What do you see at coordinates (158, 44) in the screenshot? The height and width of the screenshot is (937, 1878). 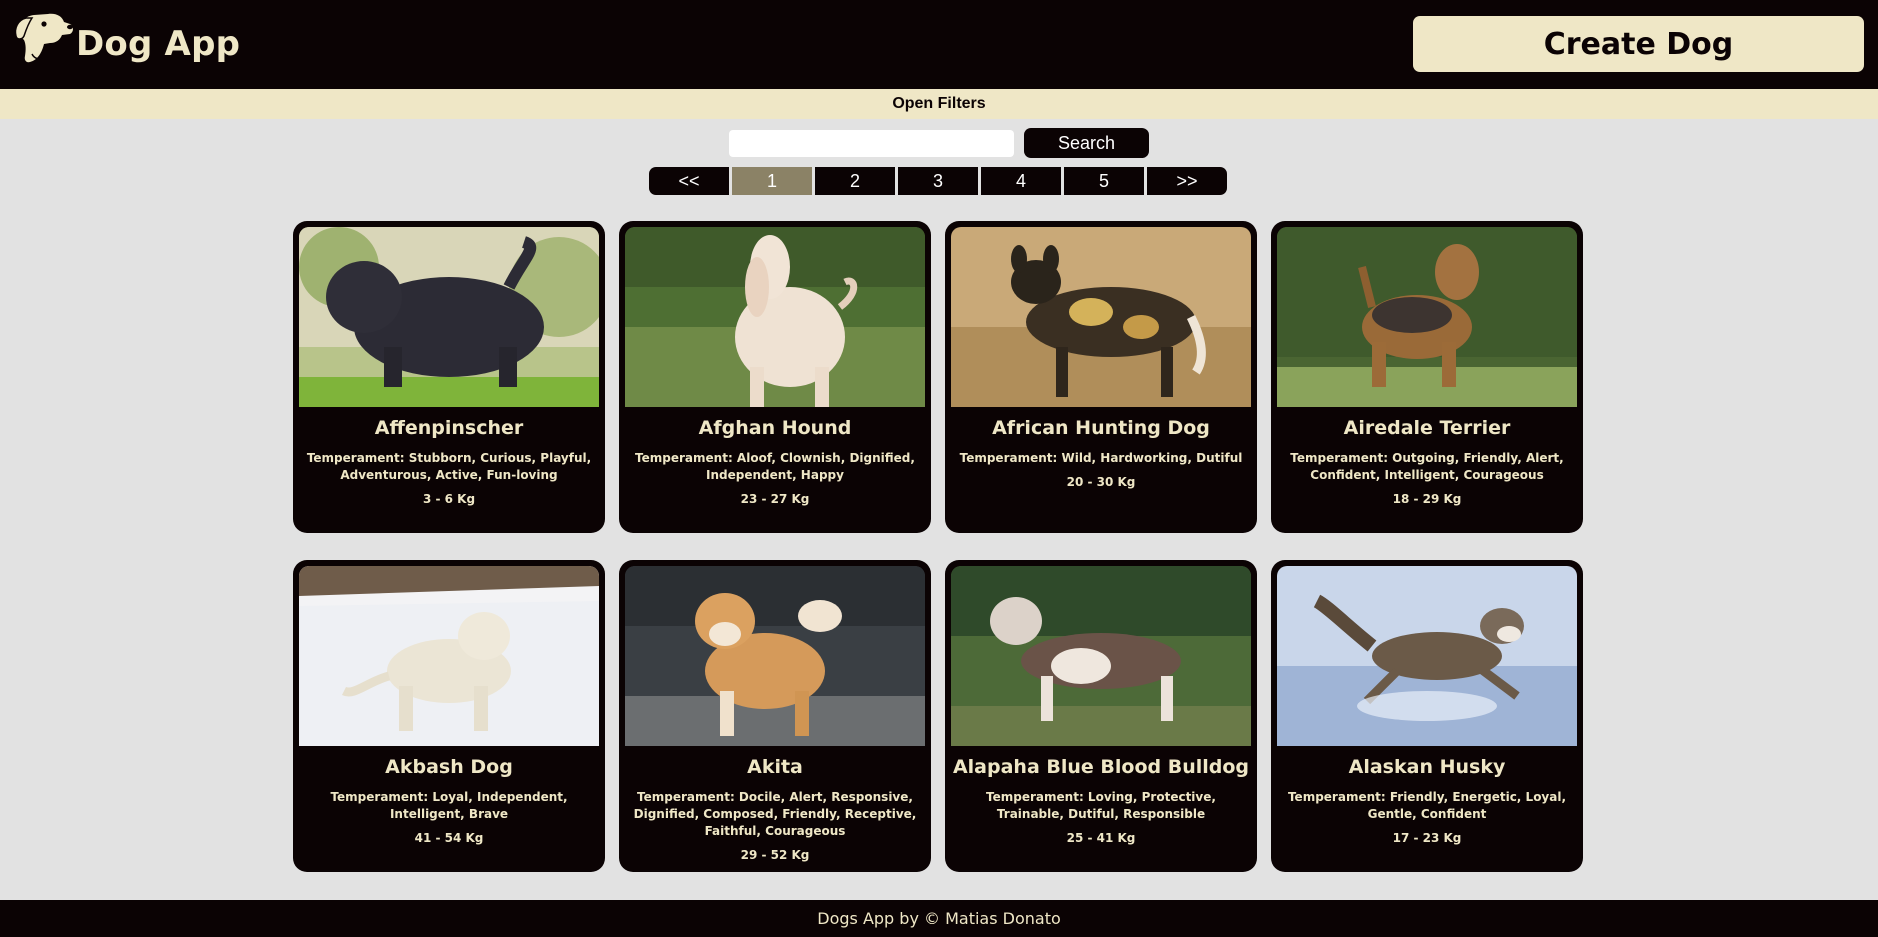 I see `app-title: Dog App` at bounding box center [158, 44].